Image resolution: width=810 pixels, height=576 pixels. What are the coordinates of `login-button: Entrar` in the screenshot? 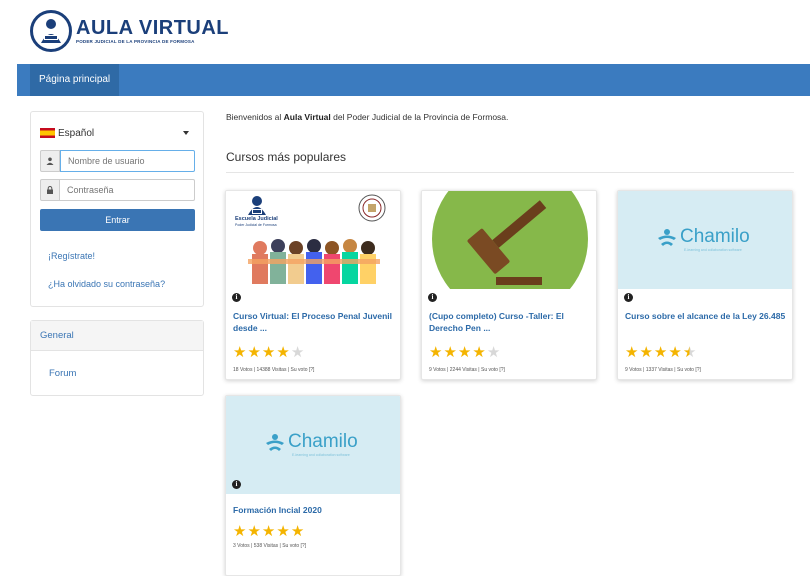 It's located at (117, 220).